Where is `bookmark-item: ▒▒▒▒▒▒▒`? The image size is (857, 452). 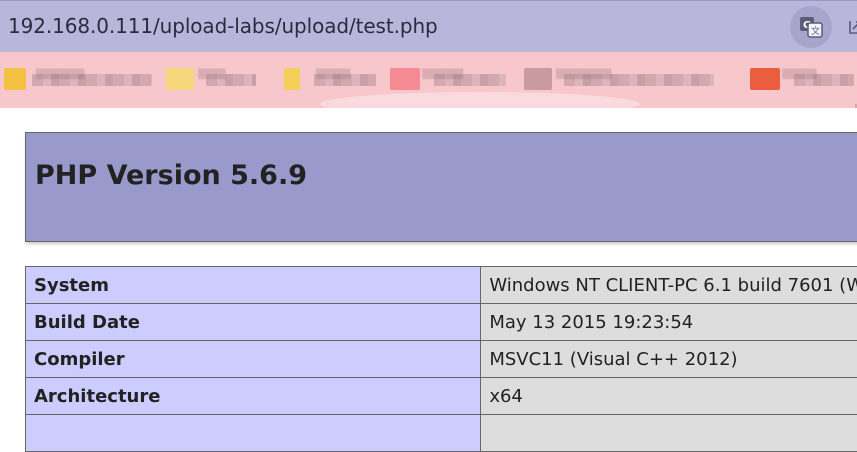 bookmark-item: ▒▒▒▒▒▒▒ is located at coordinates (79, 80).